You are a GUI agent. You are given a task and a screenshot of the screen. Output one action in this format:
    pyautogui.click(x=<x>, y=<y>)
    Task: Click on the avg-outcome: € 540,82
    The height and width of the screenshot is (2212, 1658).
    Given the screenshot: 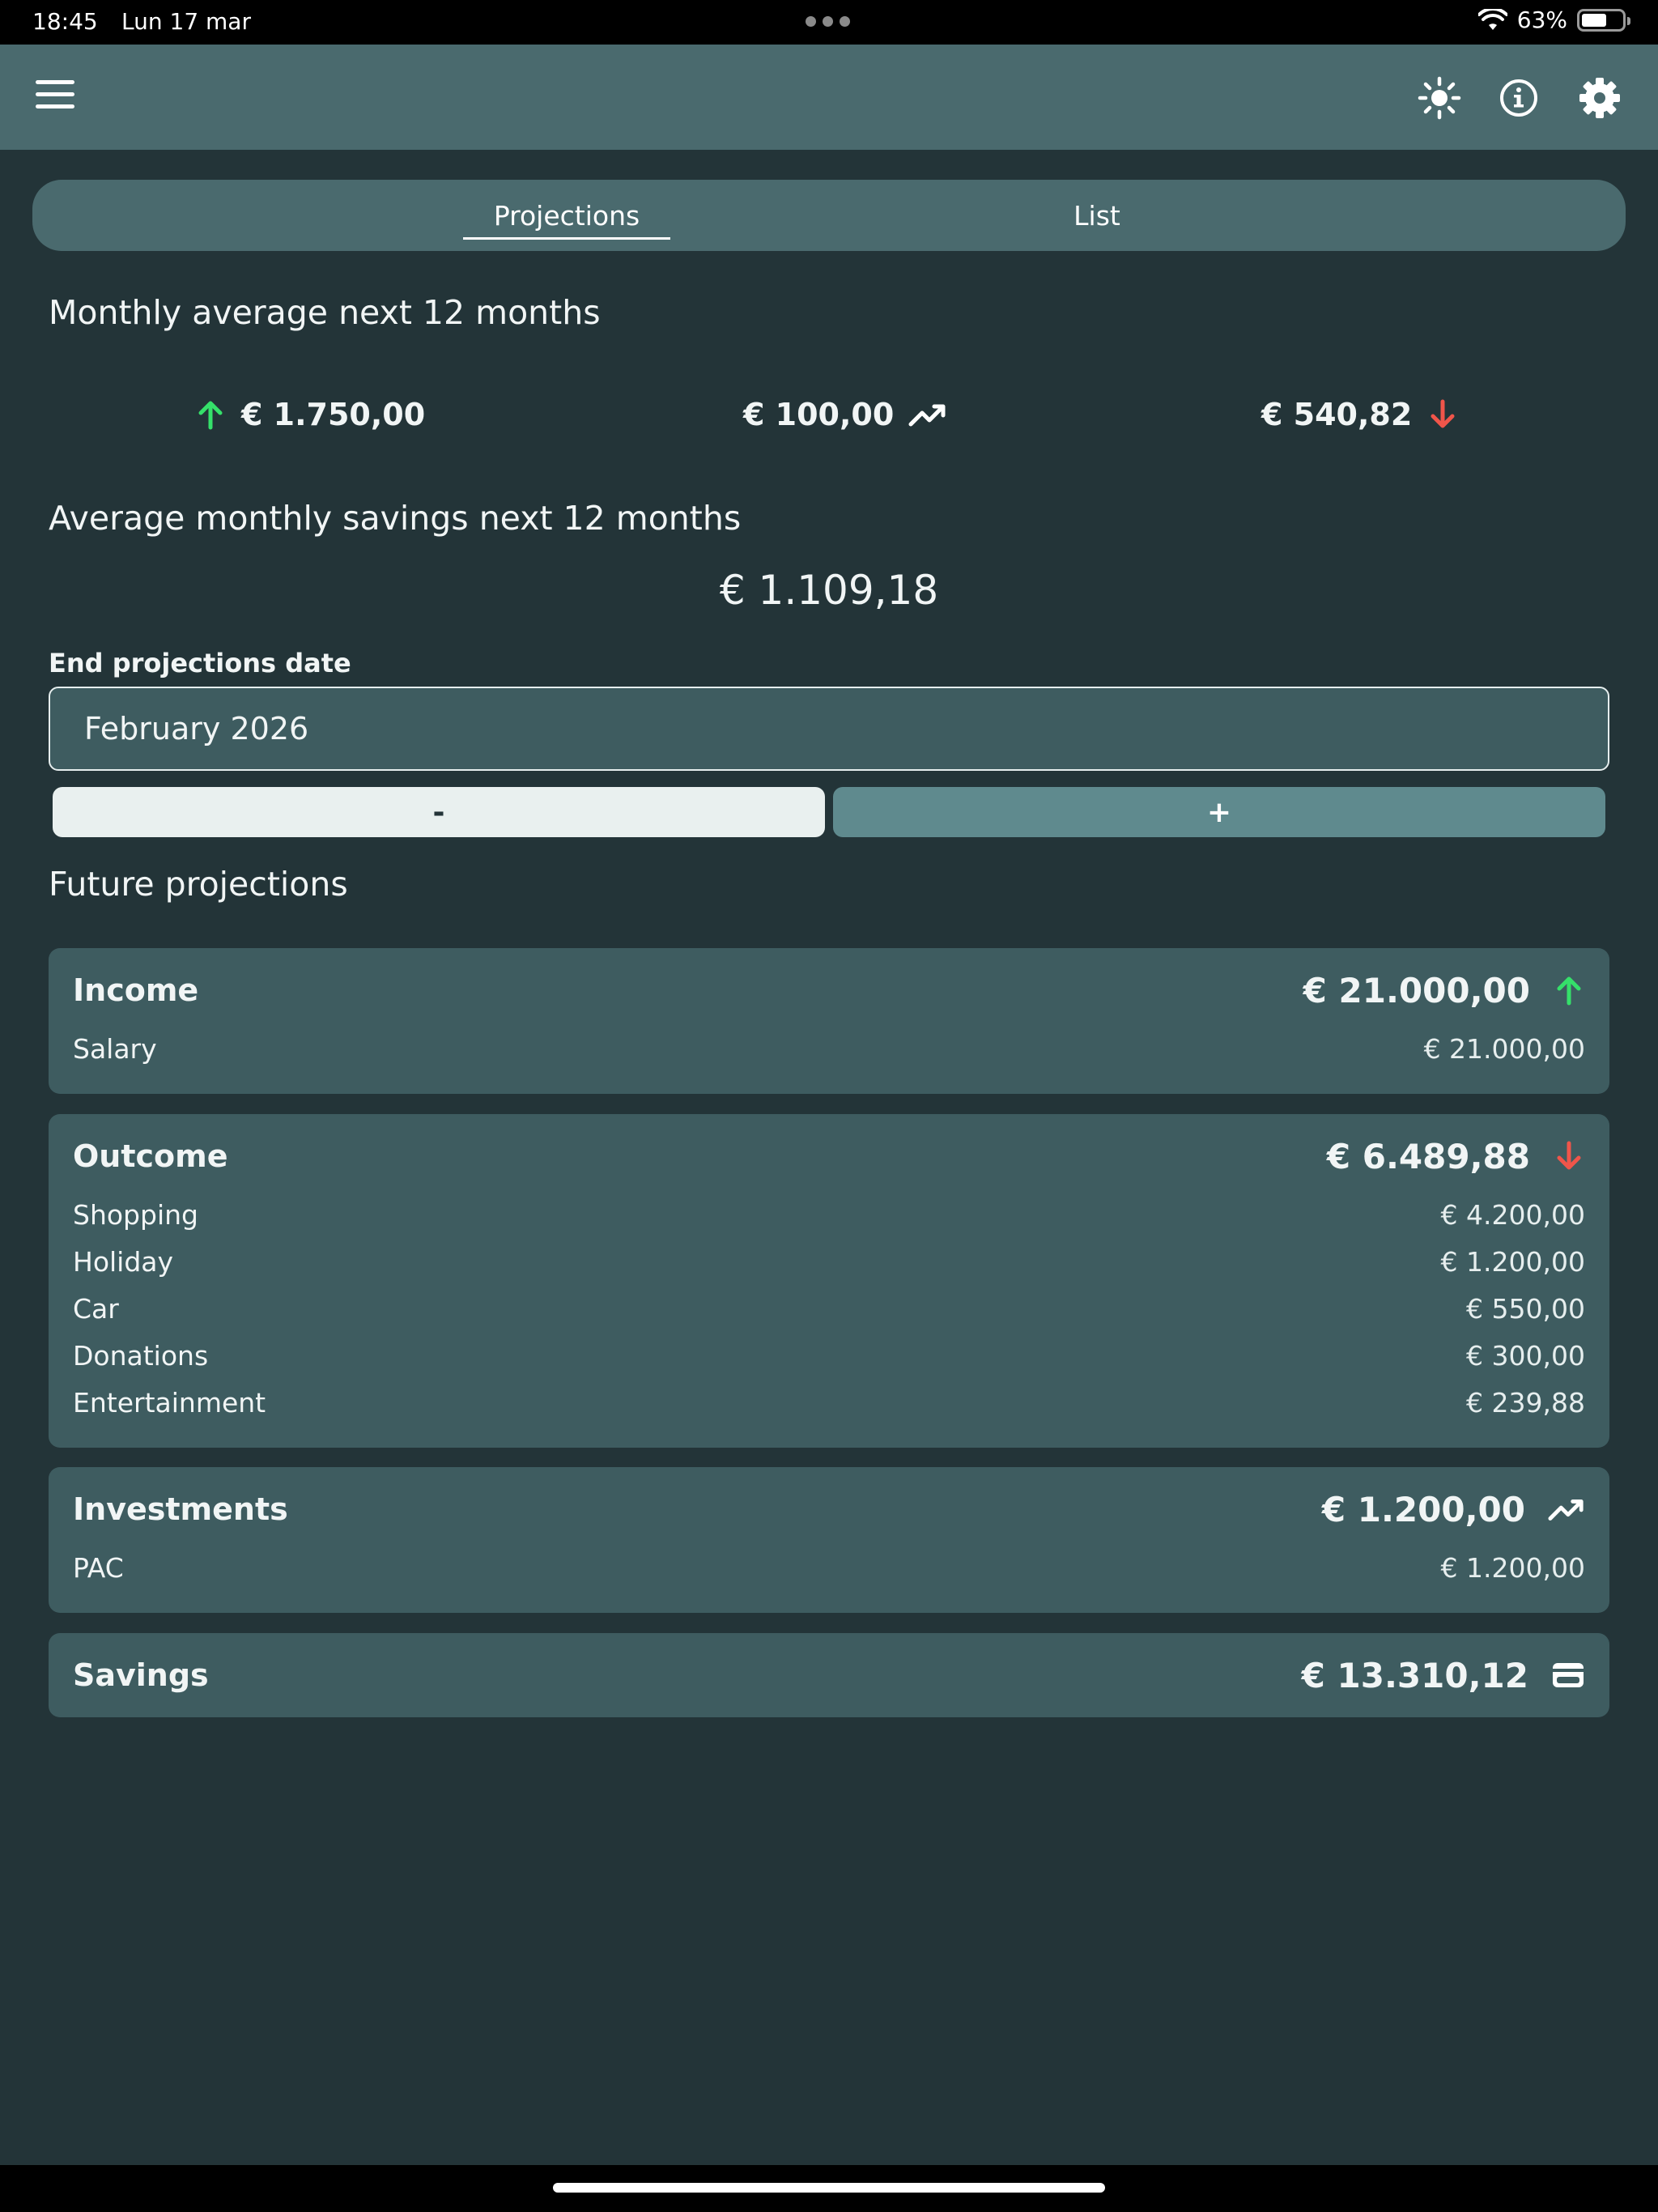 What is the action you would take?
    pyautogui.click(x=1360, y=414)
    